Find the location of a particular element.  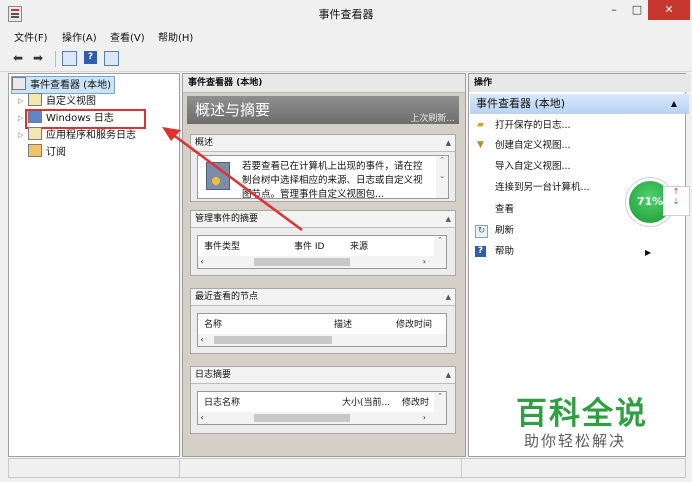

tree-root: 事件查看器 (本地) is located at coordinates (63, 85).